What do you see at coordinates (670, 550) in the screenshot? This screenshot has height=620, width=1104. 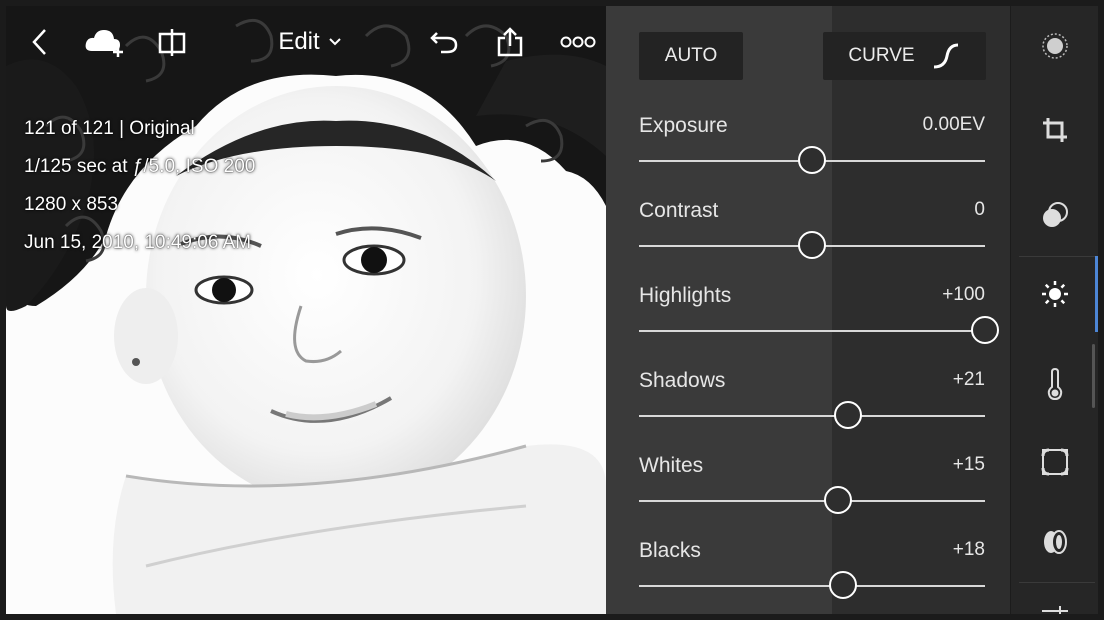 I see `slider-label: Blacks` at bounding box center [670, 550].